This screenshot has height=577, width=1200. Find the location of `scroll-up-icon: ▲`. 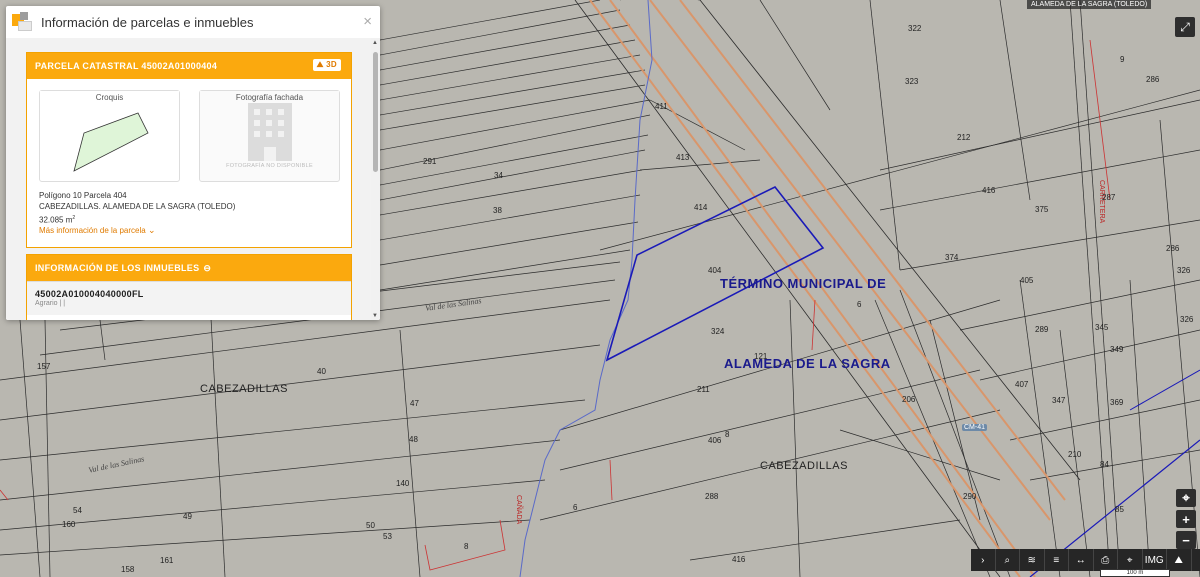

scroll-up-icon: ▲ is located at coordinates (375, 43).